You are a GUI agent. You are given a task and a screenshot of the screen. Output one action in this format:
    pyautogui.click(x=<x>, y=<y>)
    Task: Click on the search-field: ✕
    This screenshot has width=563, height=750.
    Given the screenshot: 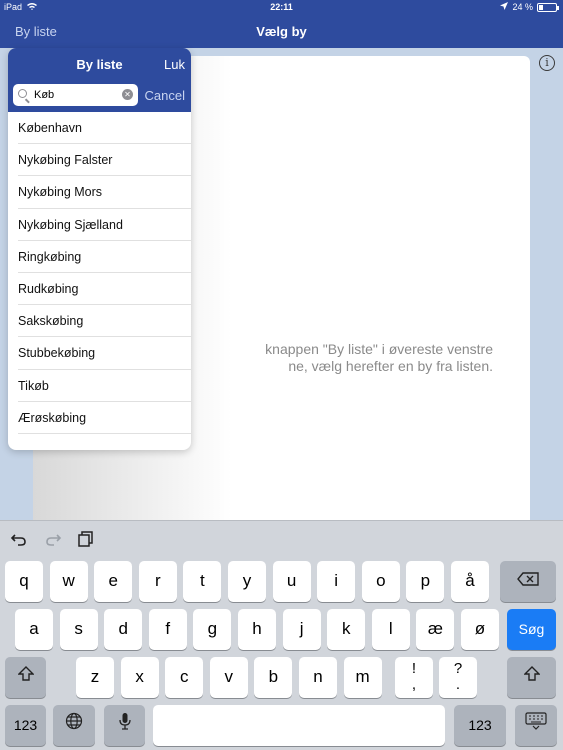 What is the action you would take?
    pyautogui.click(x=75, y=95)
    